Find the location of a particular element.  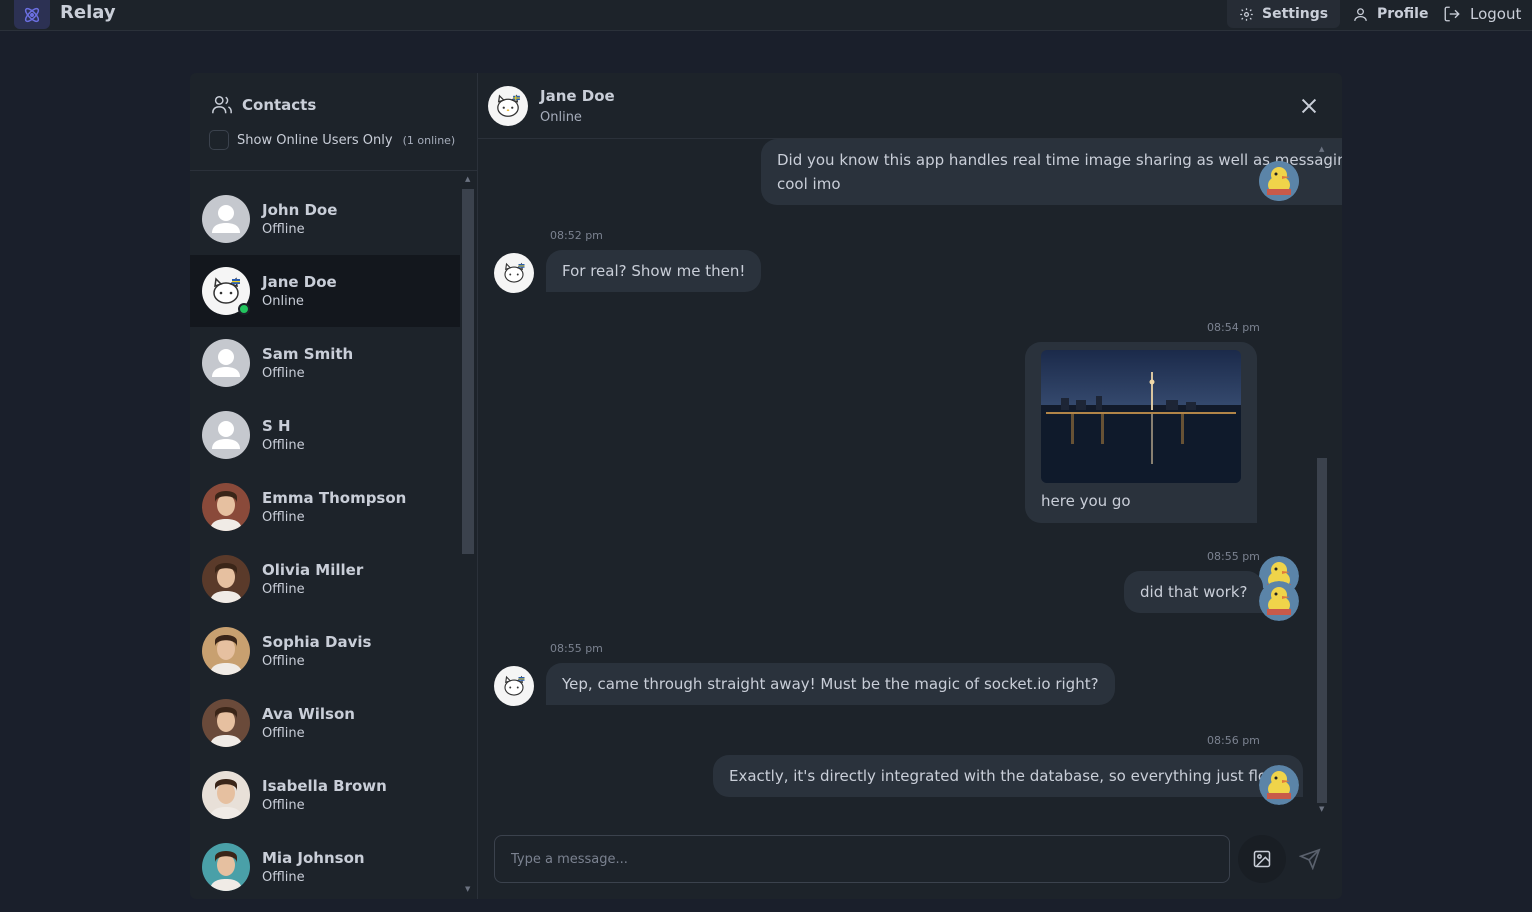

contact-name: Sophia Davis is located at coordinates (317, 642).